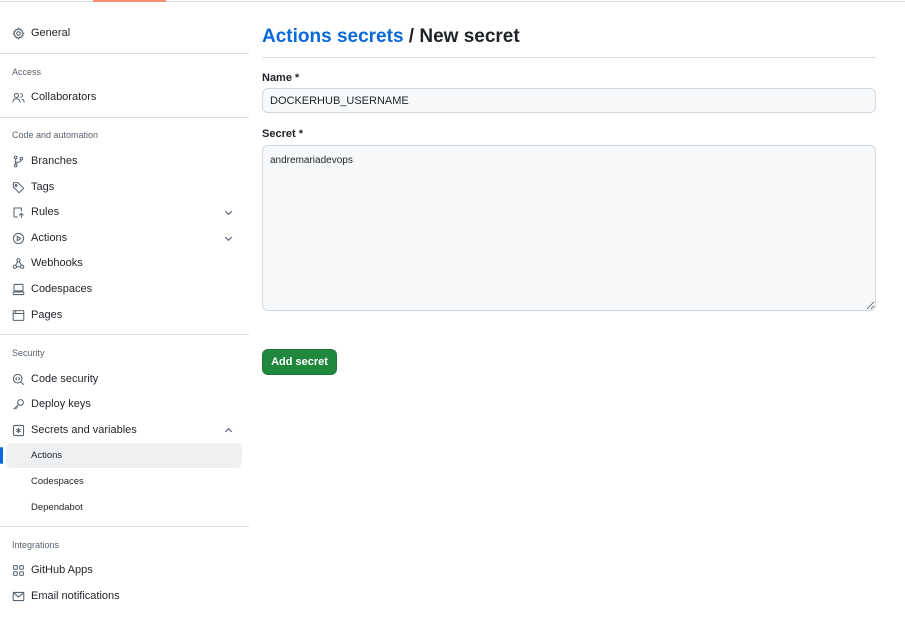 This screenshot has height=631, width=905. What do you see at coordinates (47, 315) in the screenshot?
I see `sidebar-item-label: Pages` at bounding box center [47, 315].